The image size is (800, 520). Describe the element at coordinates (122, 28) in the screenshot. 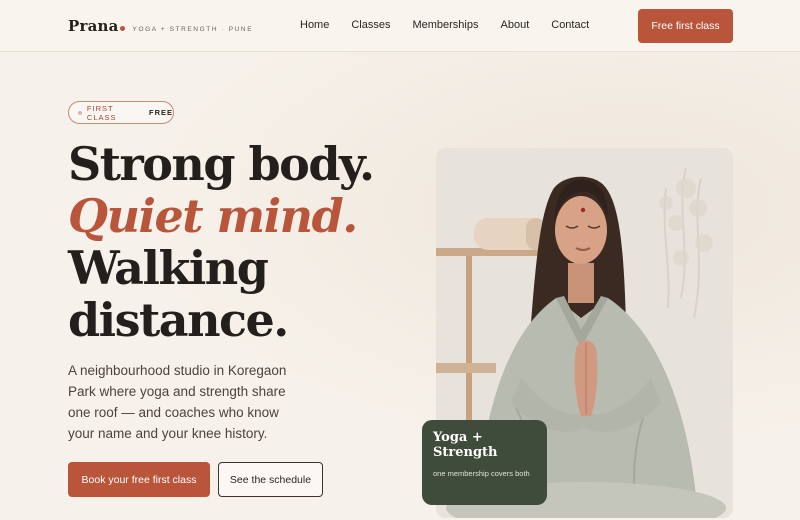

I see `brand-dot-icon` at that location.